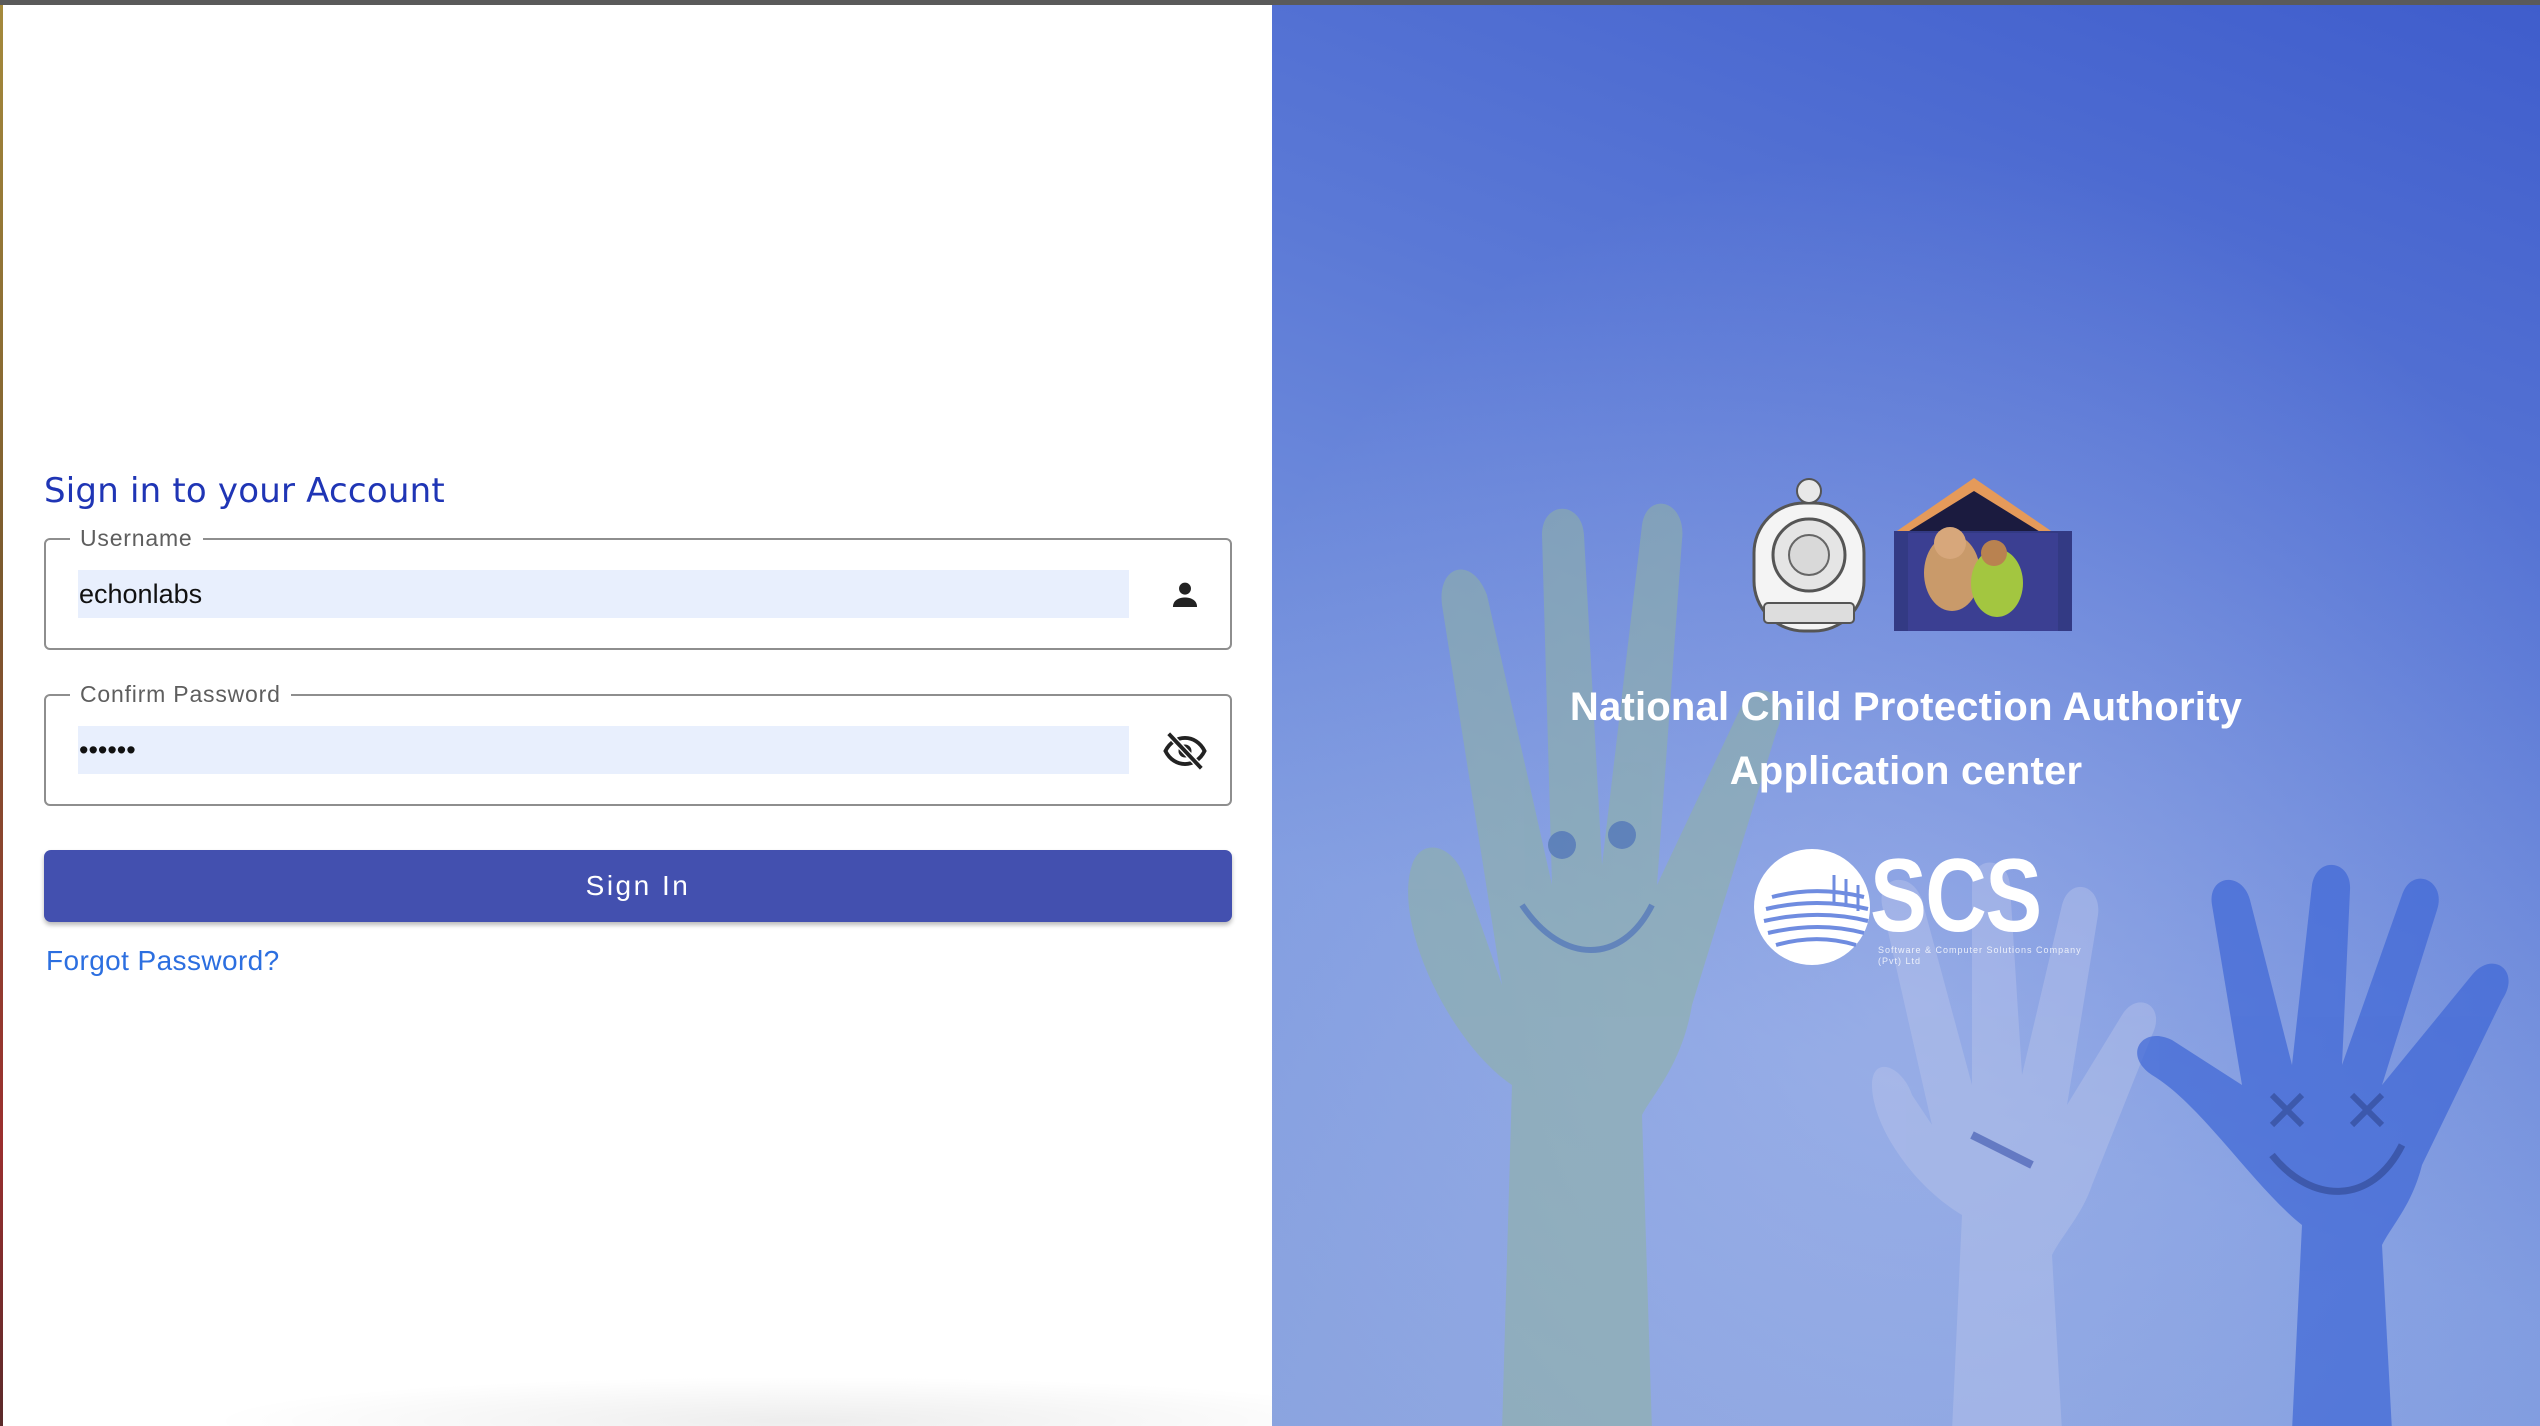 This screenshot has width=2540, height=1426. Describe the element at coordinates (803, 1401) in the screenshot. I see `panel-shadow` at that location.